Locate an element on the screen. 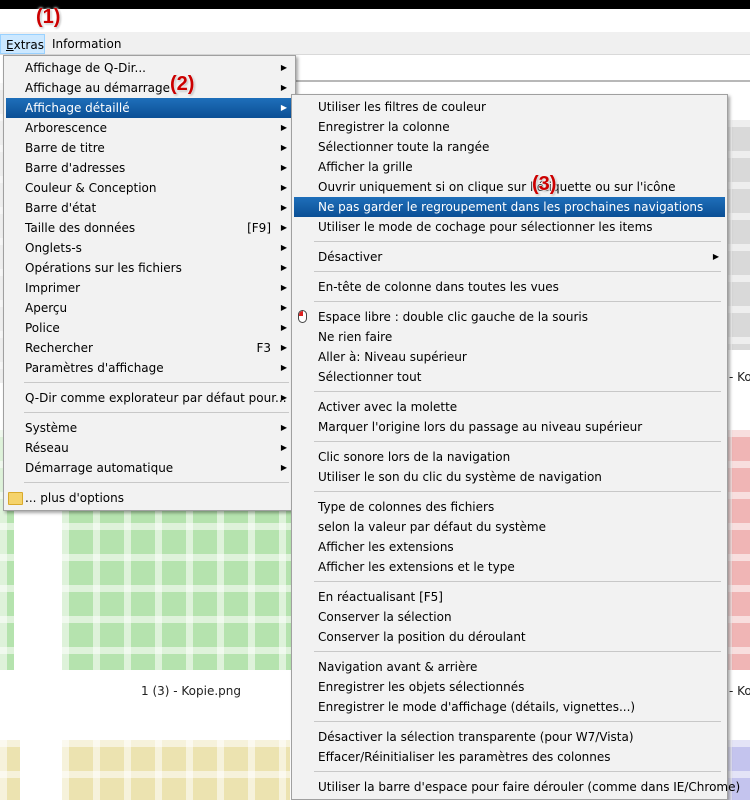 This screenshot has width=750, height=800. submenu-item-selon-la-valeur-par-defaut-du-systeme: selon la valeur par défaut du système is located at coordinates (509, 527).